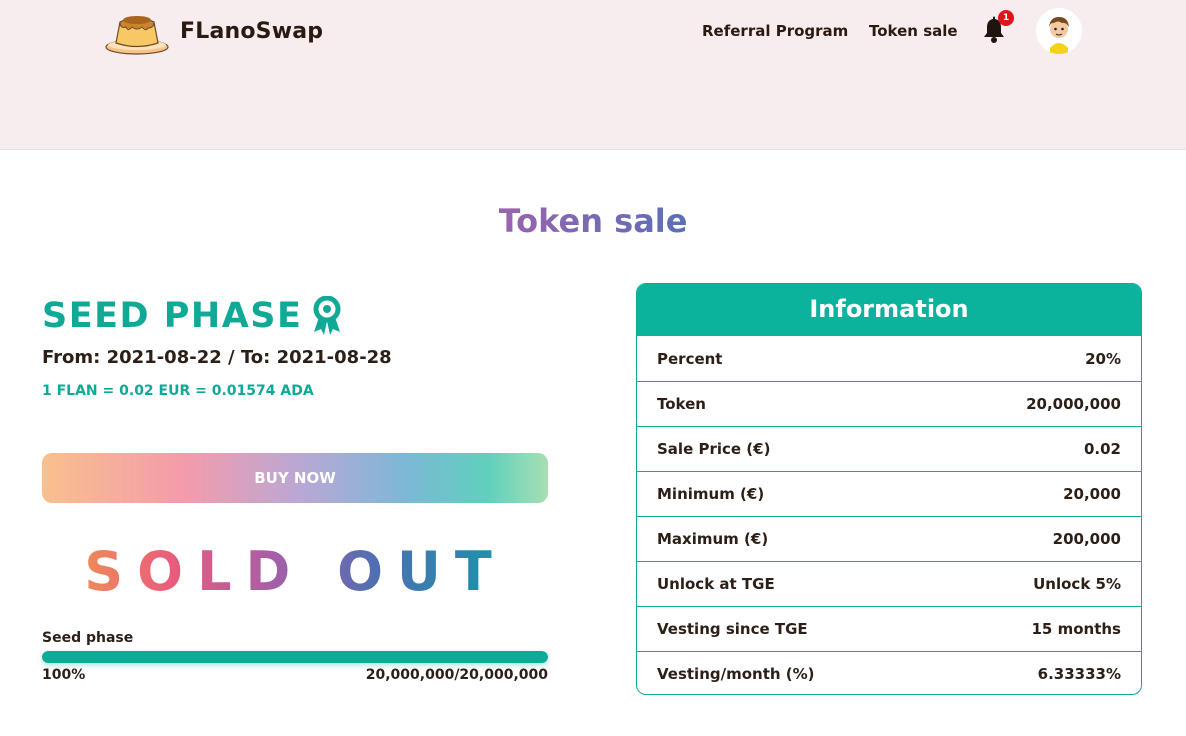 The height and width of the screenshot is (736, 1186). What do you see at coordinates (690, 358) in the screenshot?
I see `info-row-label: Percent` at bounding box center [690, 358].